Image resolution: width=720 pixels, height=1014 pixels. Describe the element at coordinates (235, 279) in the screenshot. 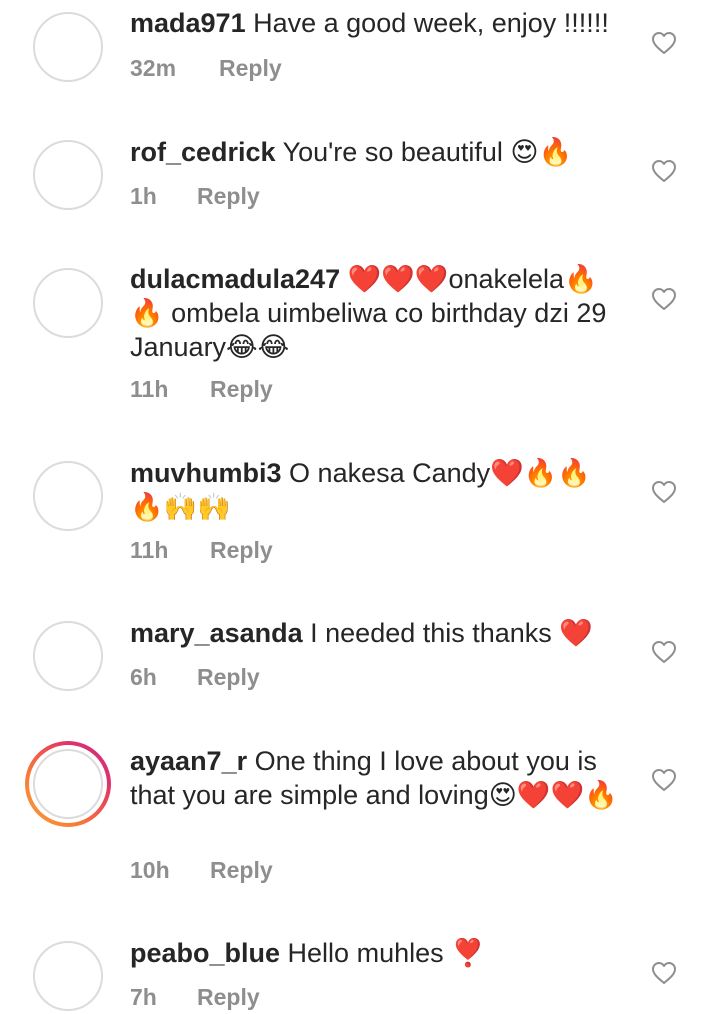

I see `comment-username: dulacmadula247` at that location.